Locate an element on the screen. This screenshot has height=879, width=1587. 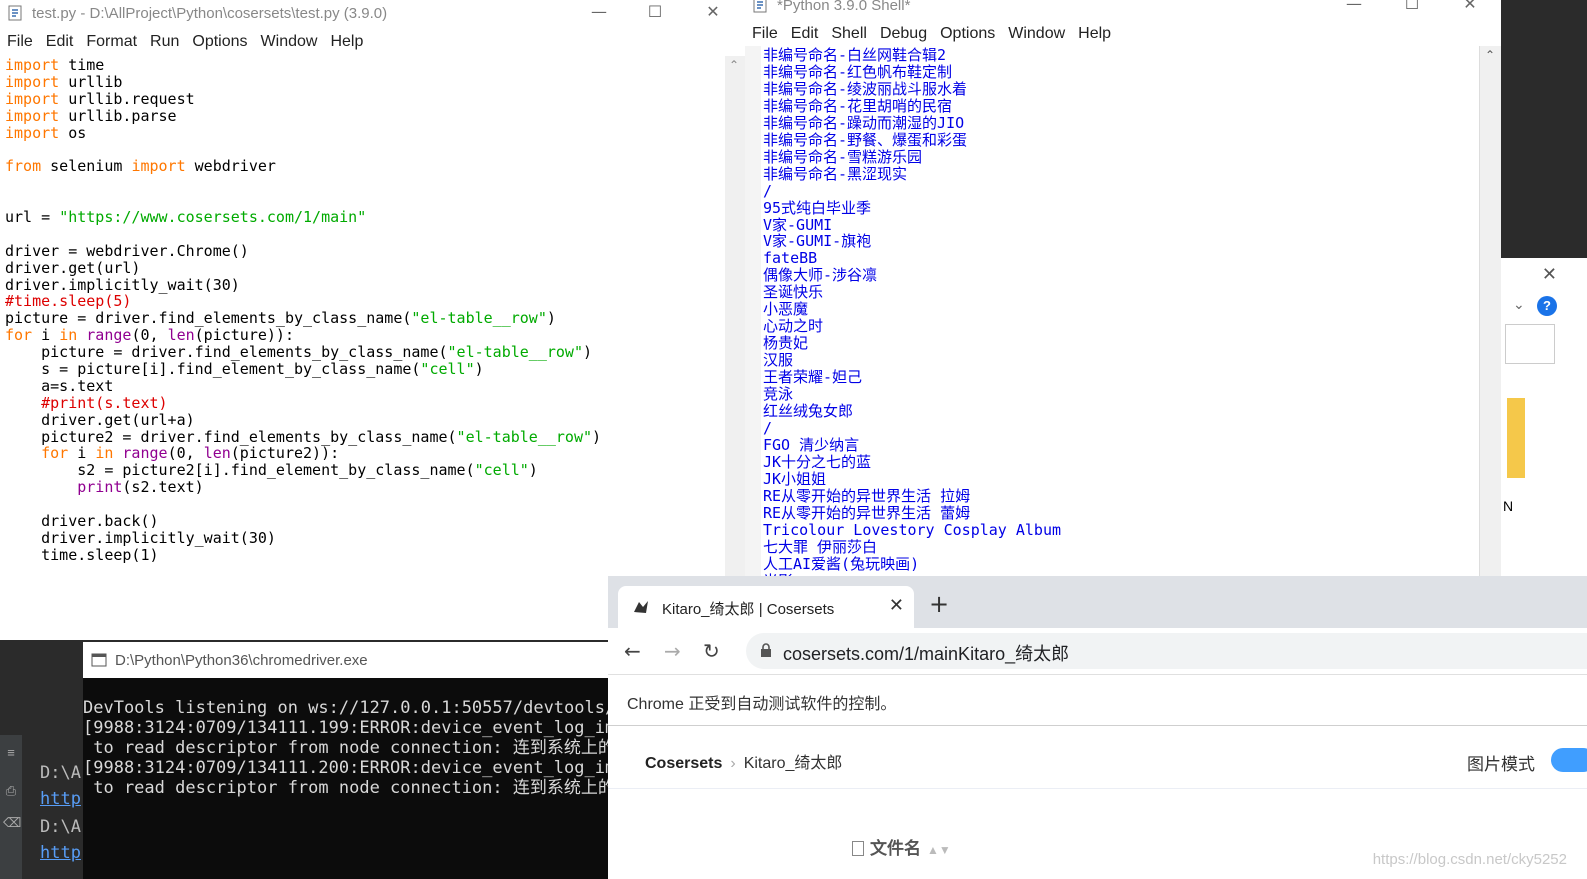
shell-output-line: 非编号命名-躁动而潮湿的JIO is located at coordinates (864, 122).